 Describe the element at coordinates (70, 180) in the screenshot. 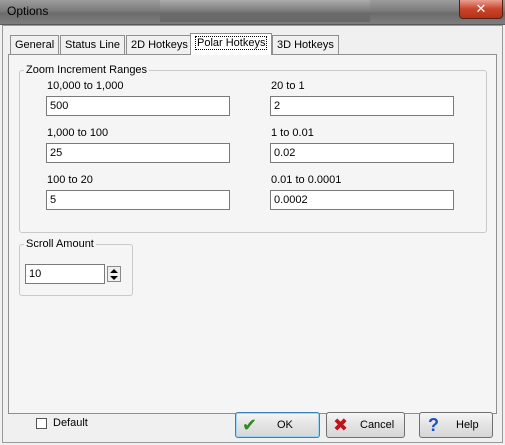

I see `zoom-label-100-20: 100 to 20` at that location.